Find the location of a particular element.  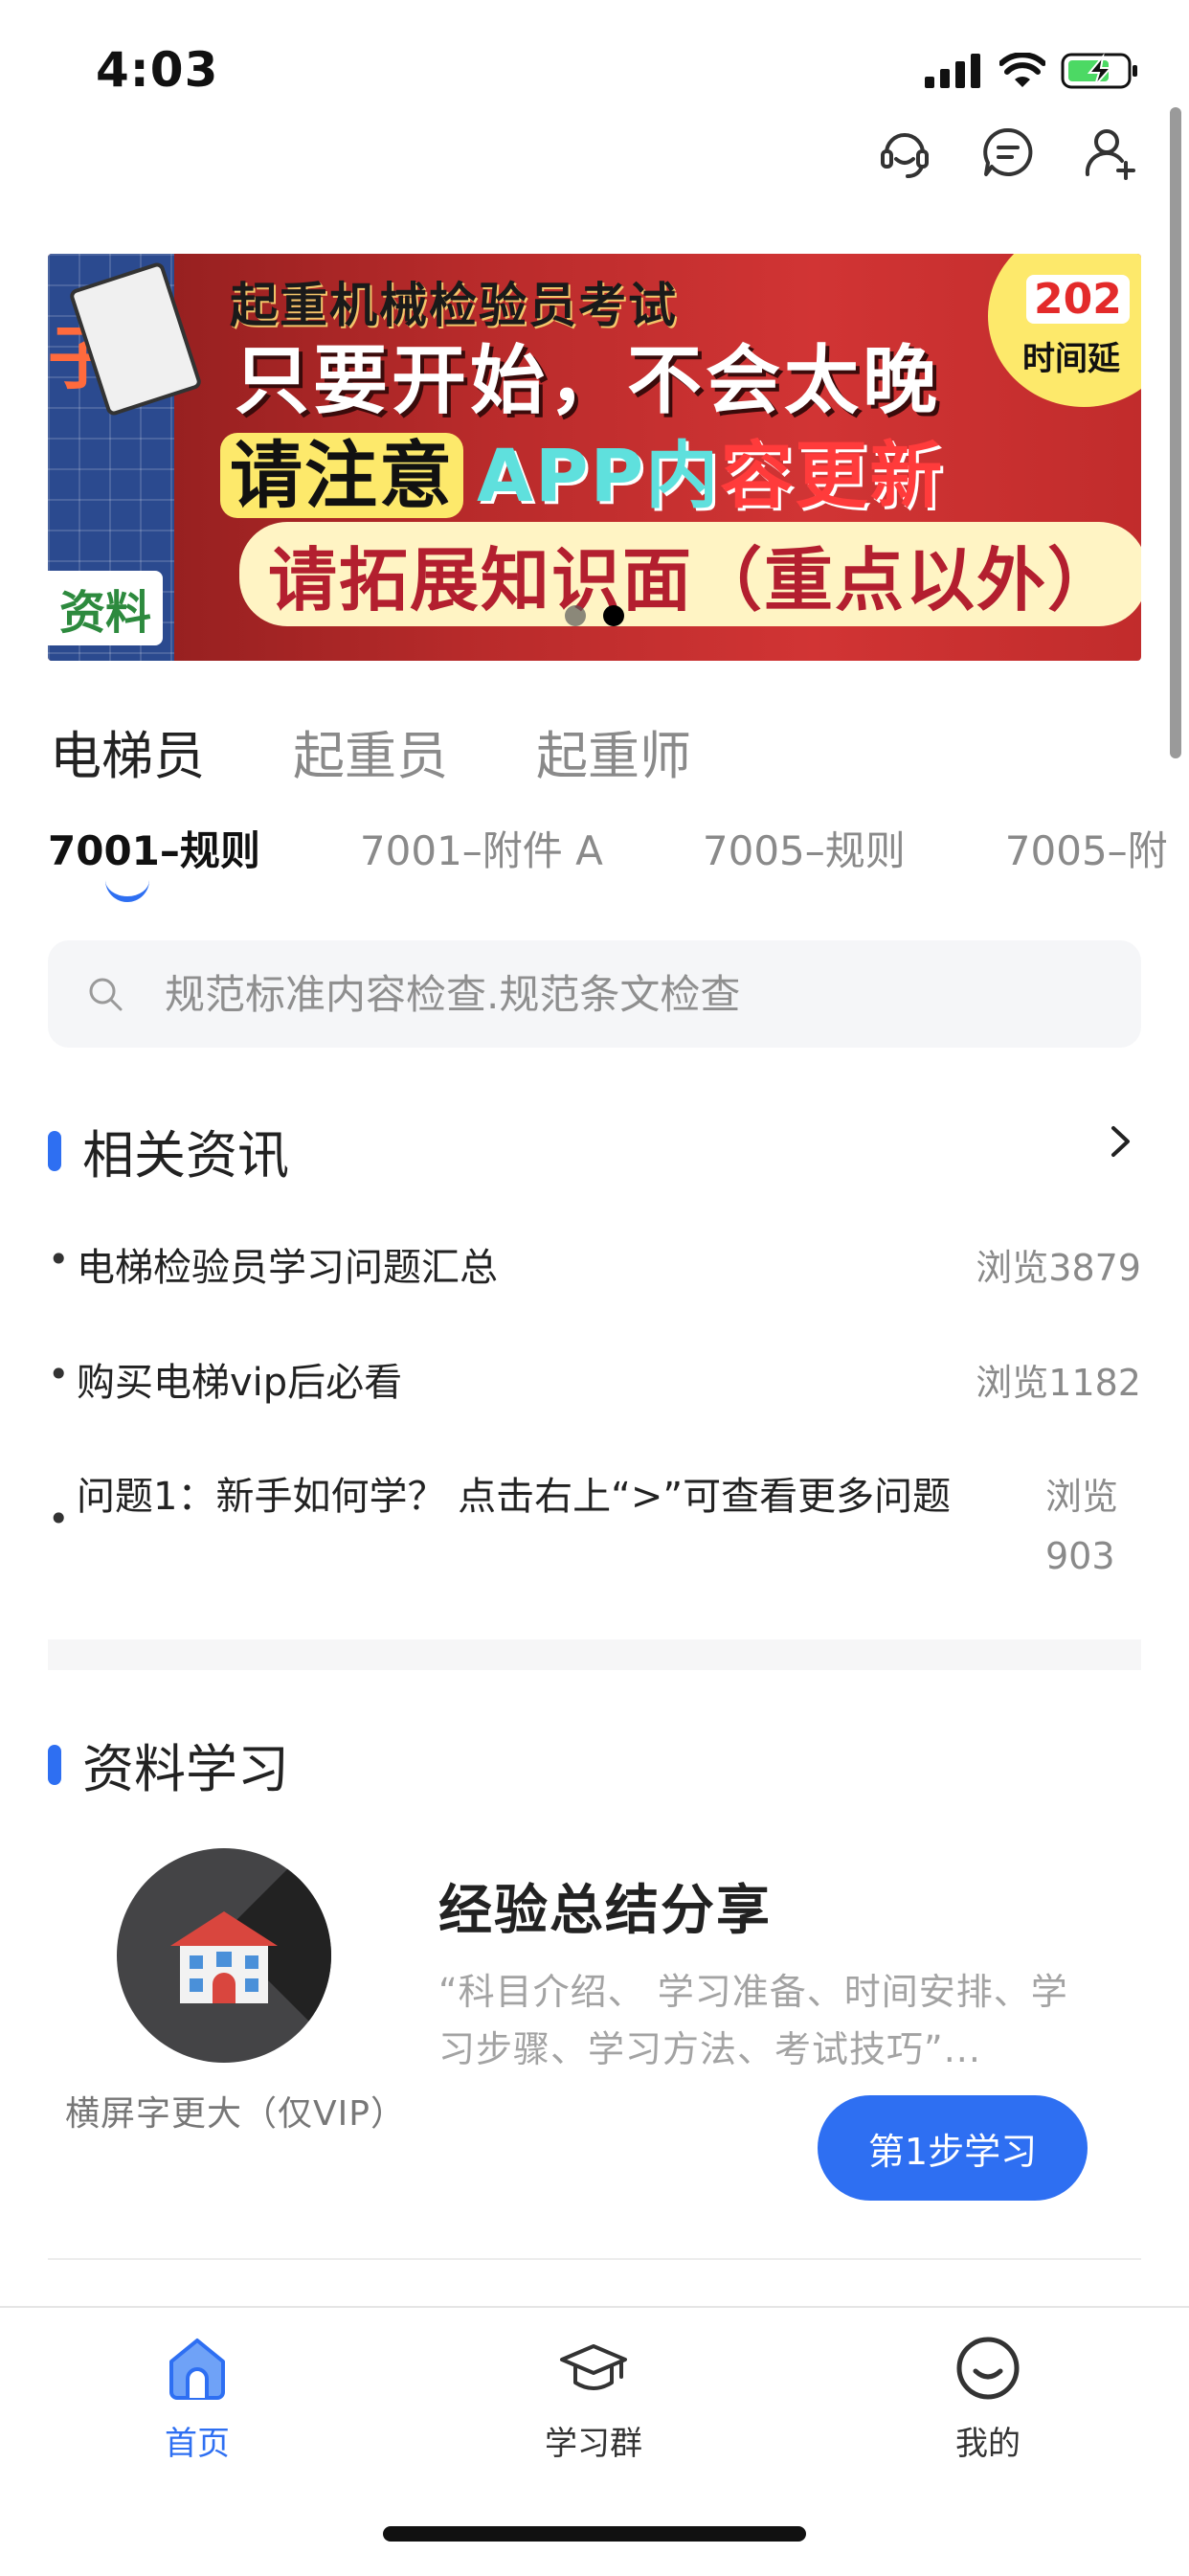

banner-tip: 请拓展知识面（重点以外） is located at coordinates (690, 574).